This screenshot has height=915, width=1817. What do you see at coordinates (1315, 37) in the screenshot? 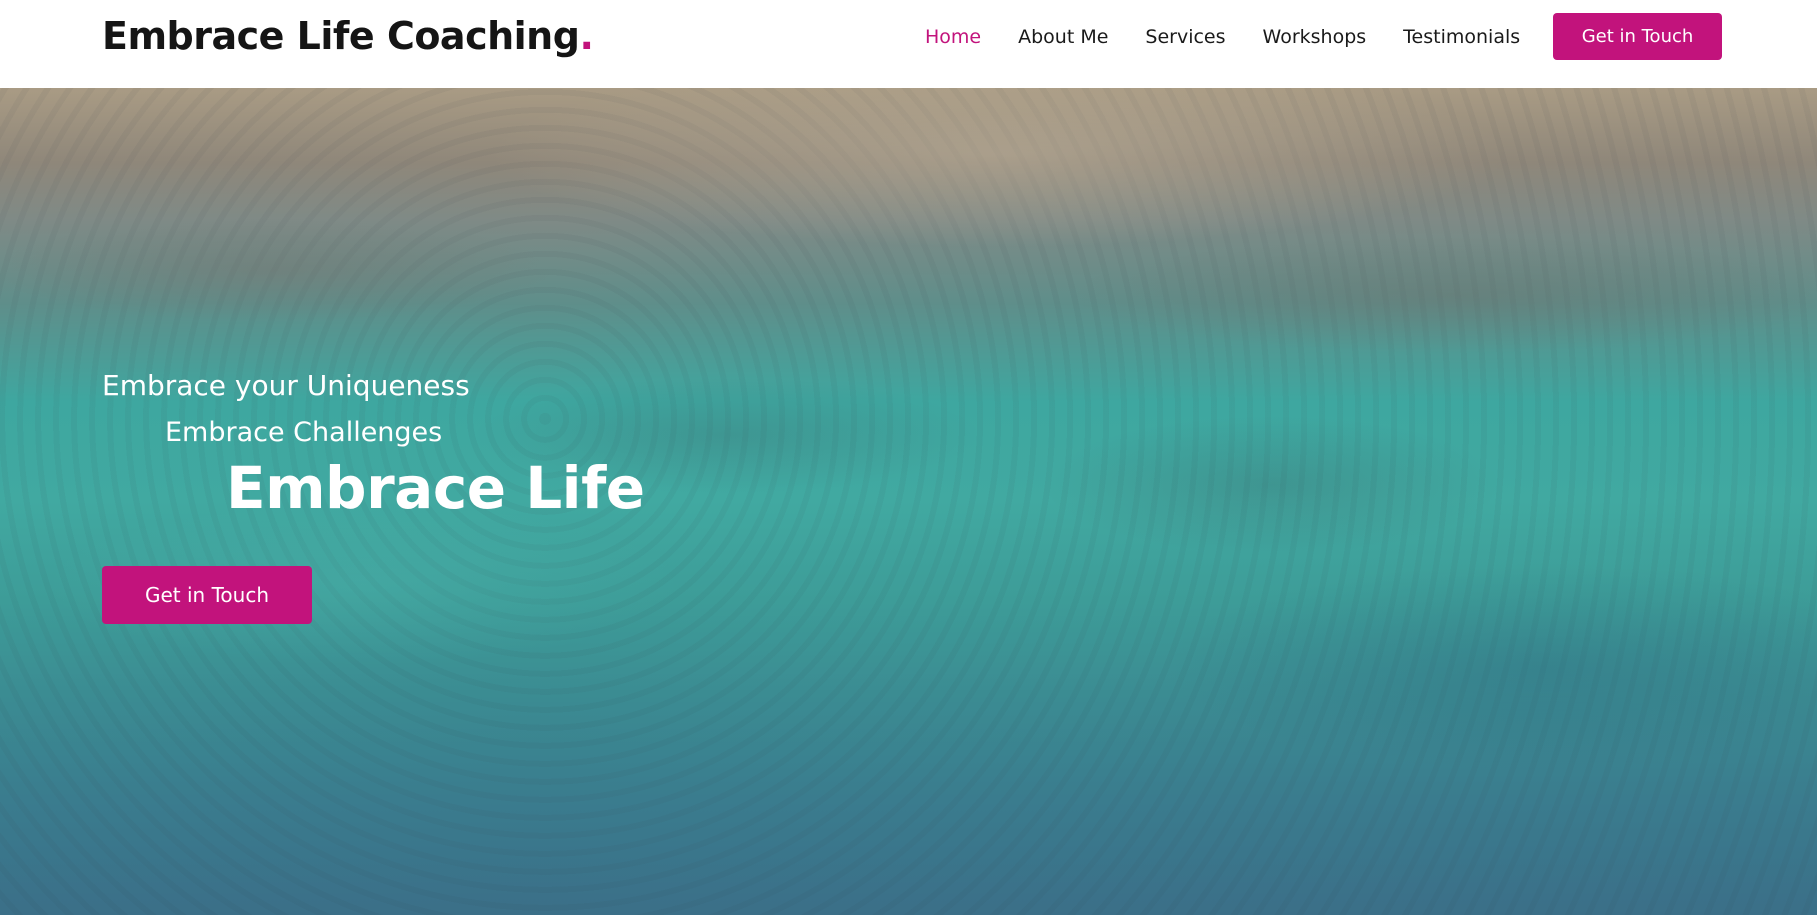
I see `nav-workshops: Workshops` at bounding box center [1315, 37].